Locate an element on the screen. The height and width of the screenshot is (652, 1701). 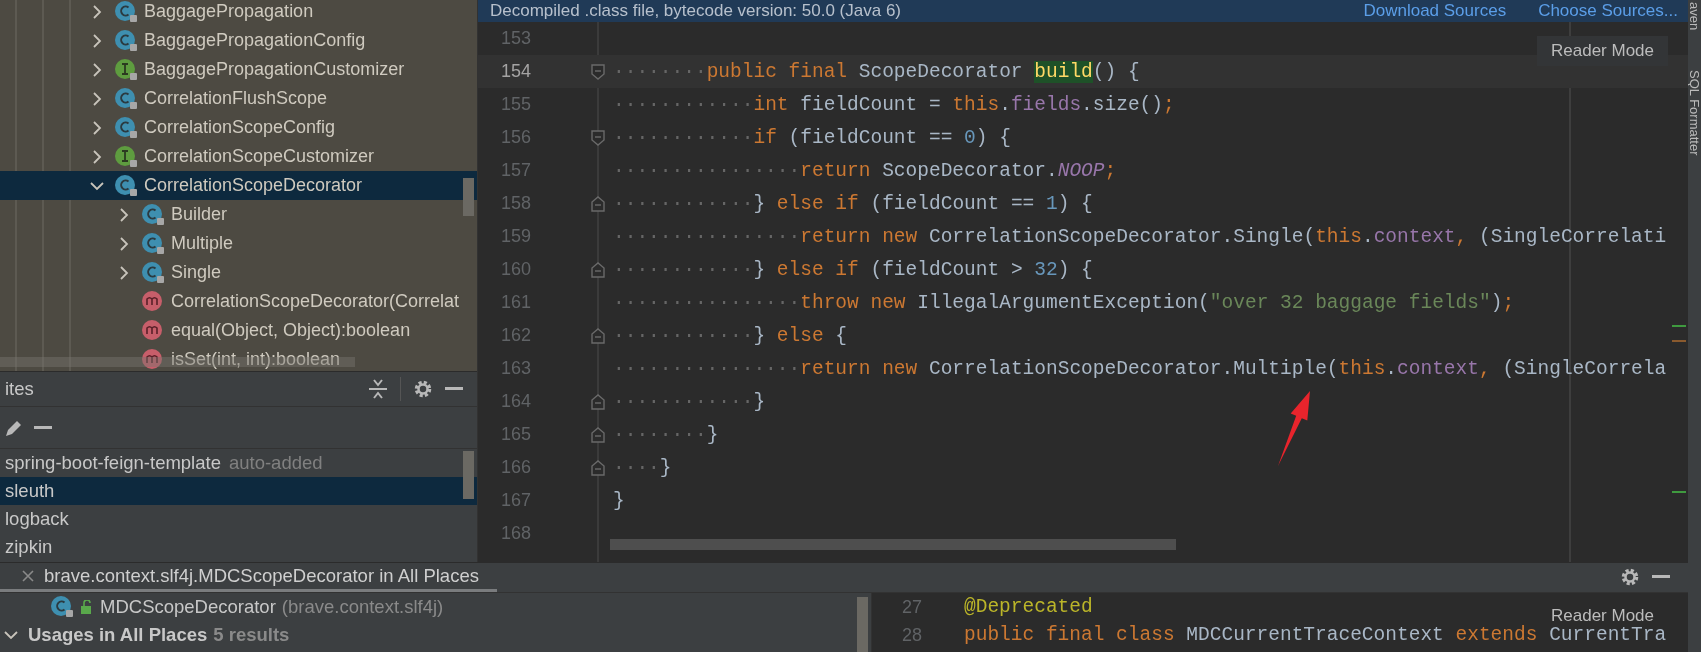
line-number: 28 is located at coordinates (911, 635).